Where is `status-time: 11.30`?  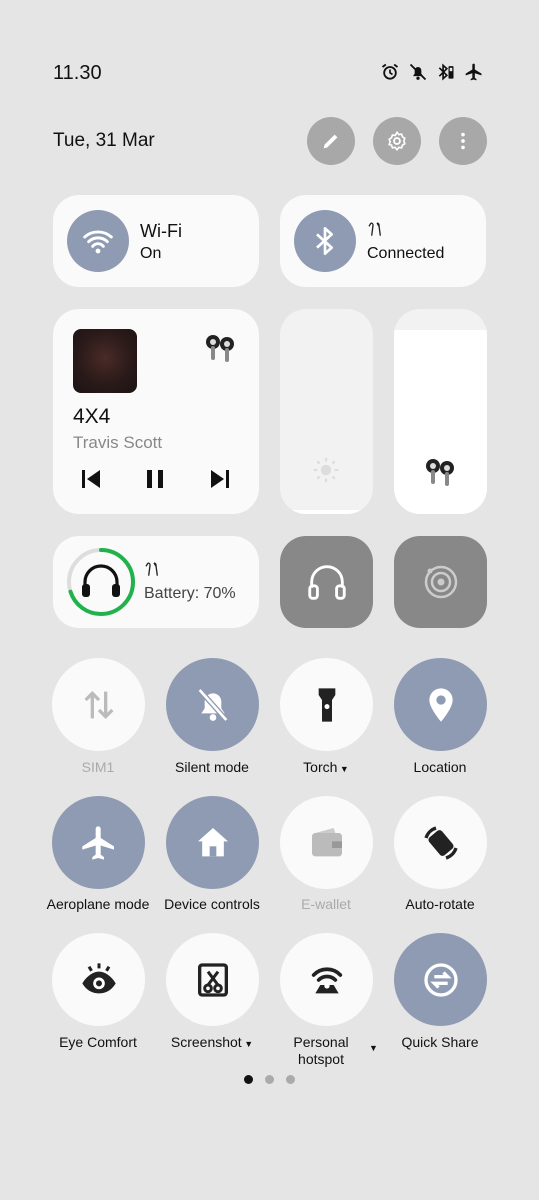
status-time: 11.30 is located at coordinates (77, 73).